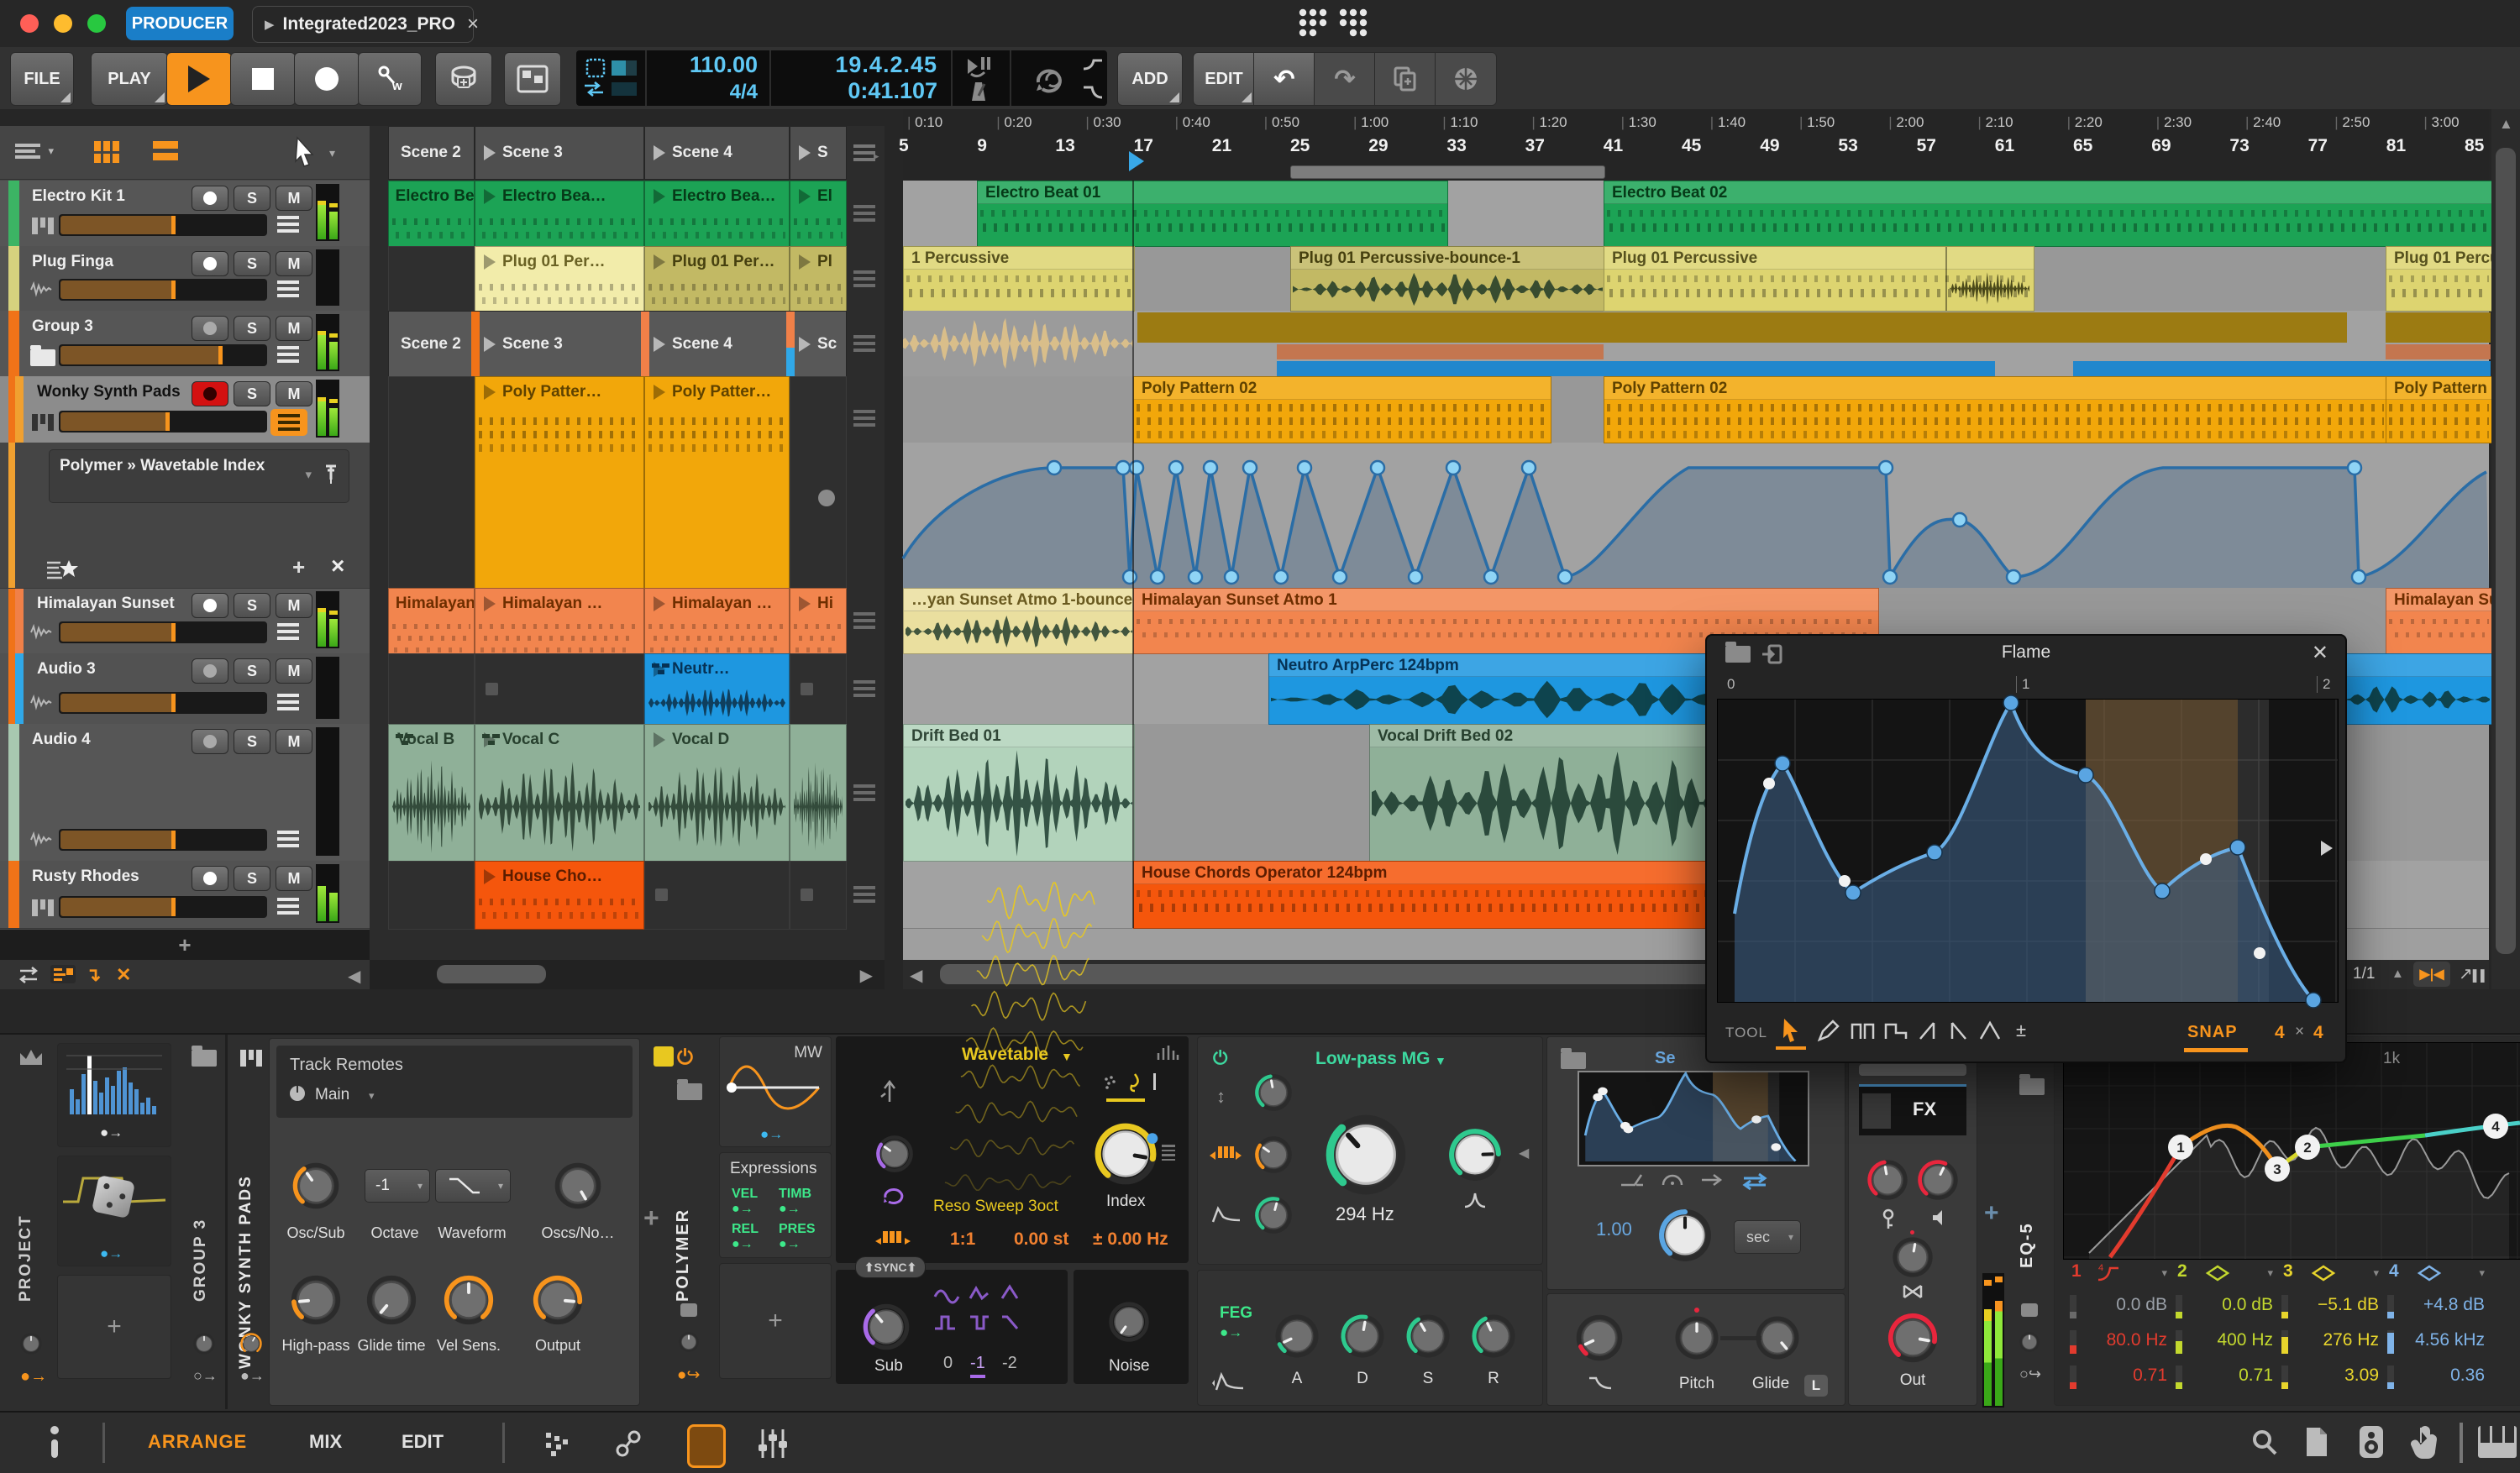 This screenshot has height=1473, width=2520. Describe the element at coordinates (62, 327) in the screenshot. I see `track-name: Group 3` at that location.